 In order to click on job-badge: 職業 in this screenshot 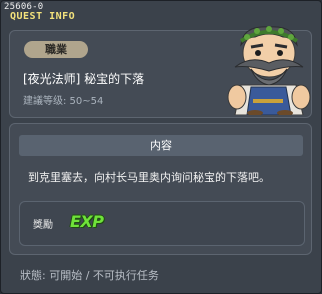, I will do `click(56, 49)`.